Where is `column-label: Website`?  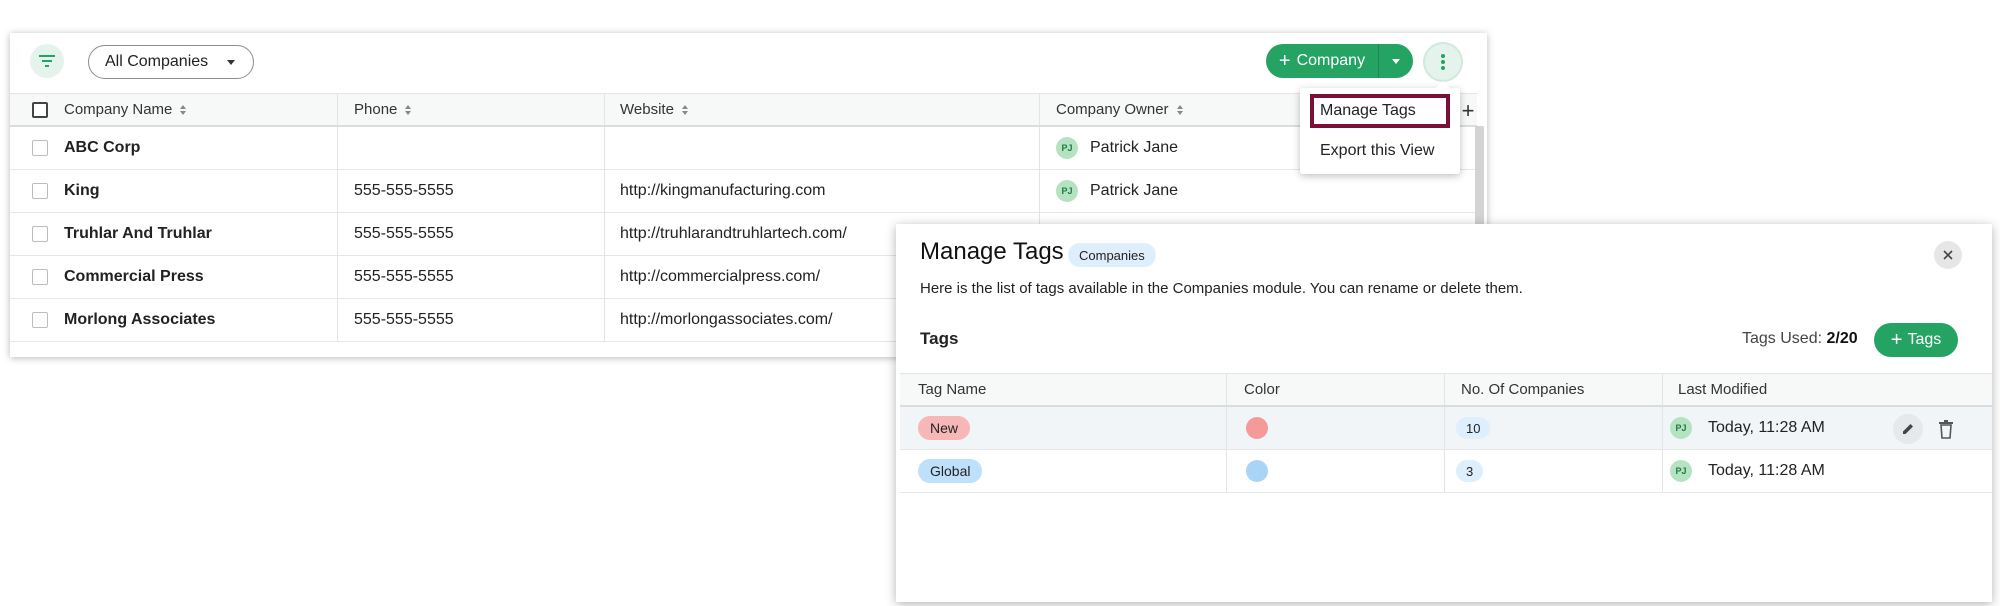 column-label: Website is located at coordinates (647, 109).